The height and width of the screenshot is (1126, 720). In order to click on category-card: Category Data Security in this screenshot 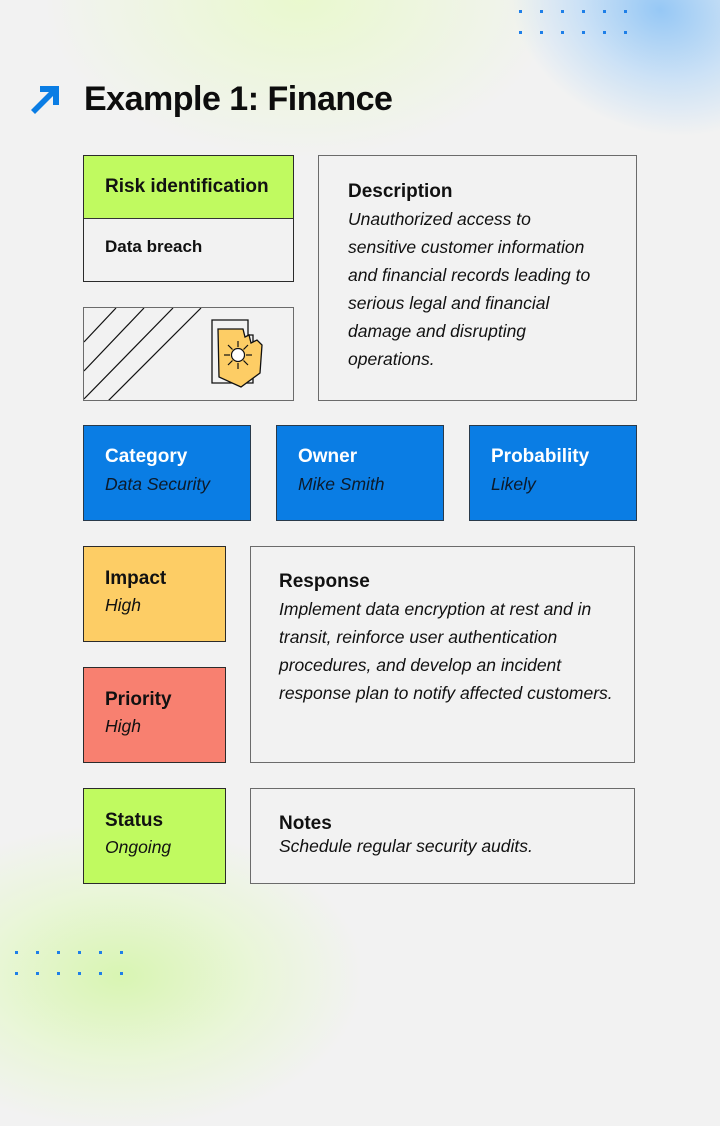, I will do `click(167, 473)`.